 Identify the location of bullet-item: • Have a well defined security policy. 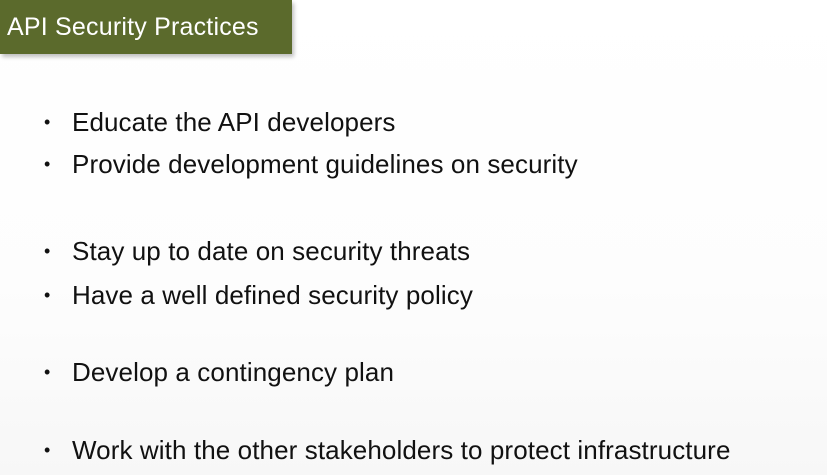
(258, 295).